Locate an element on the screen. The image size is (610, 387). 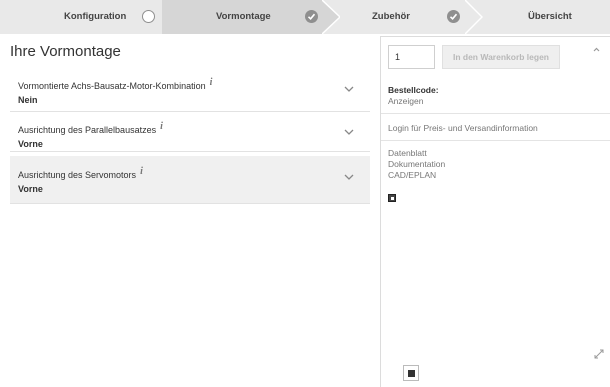
cad-eplan-link: CAD/EPLAN is located at coordinates (416, 175).